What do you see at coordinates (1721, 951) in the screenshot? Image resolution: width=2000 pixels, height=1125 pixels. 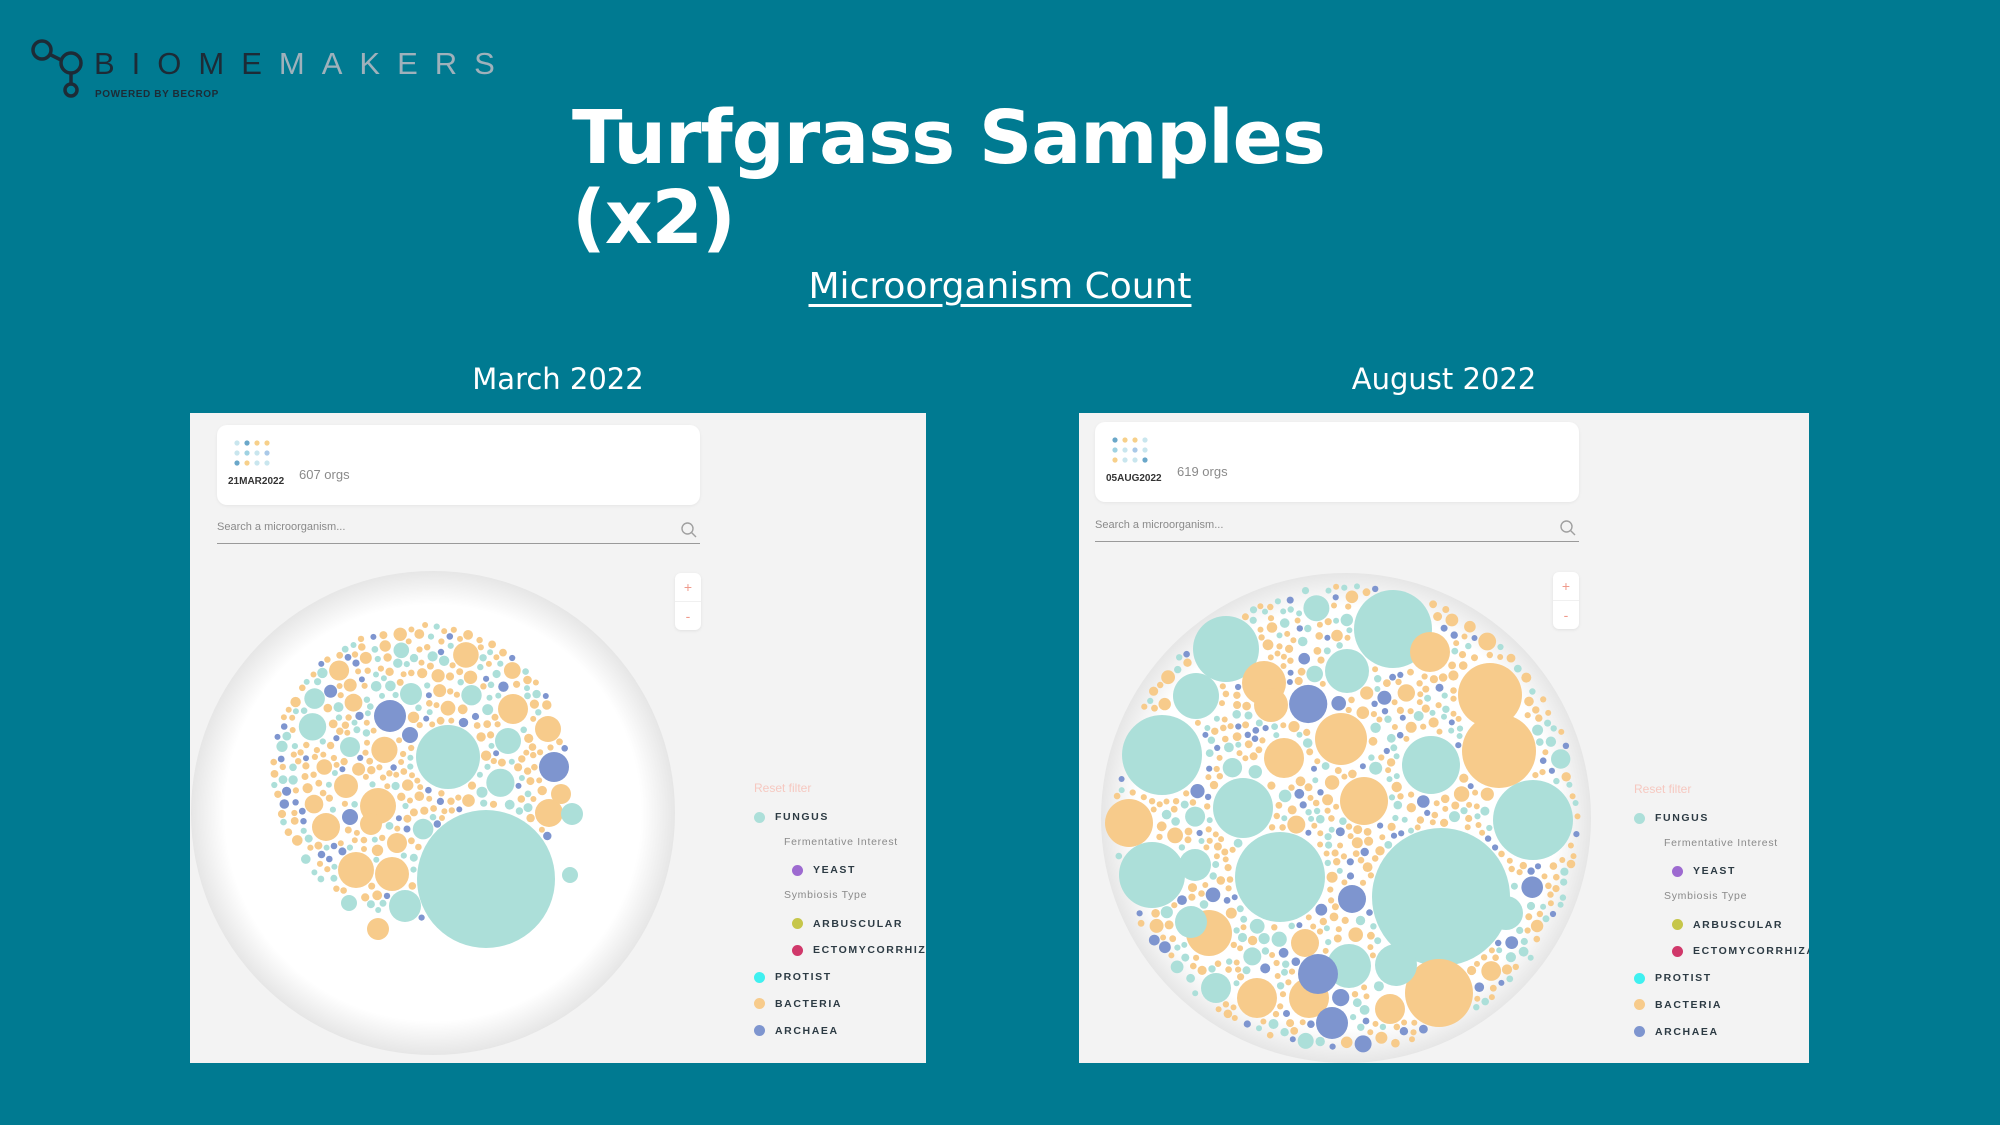 I see `legend-item-ectomycorrhiza: ECTOMYCORRHIZA` at bounding box center [1721, 951].